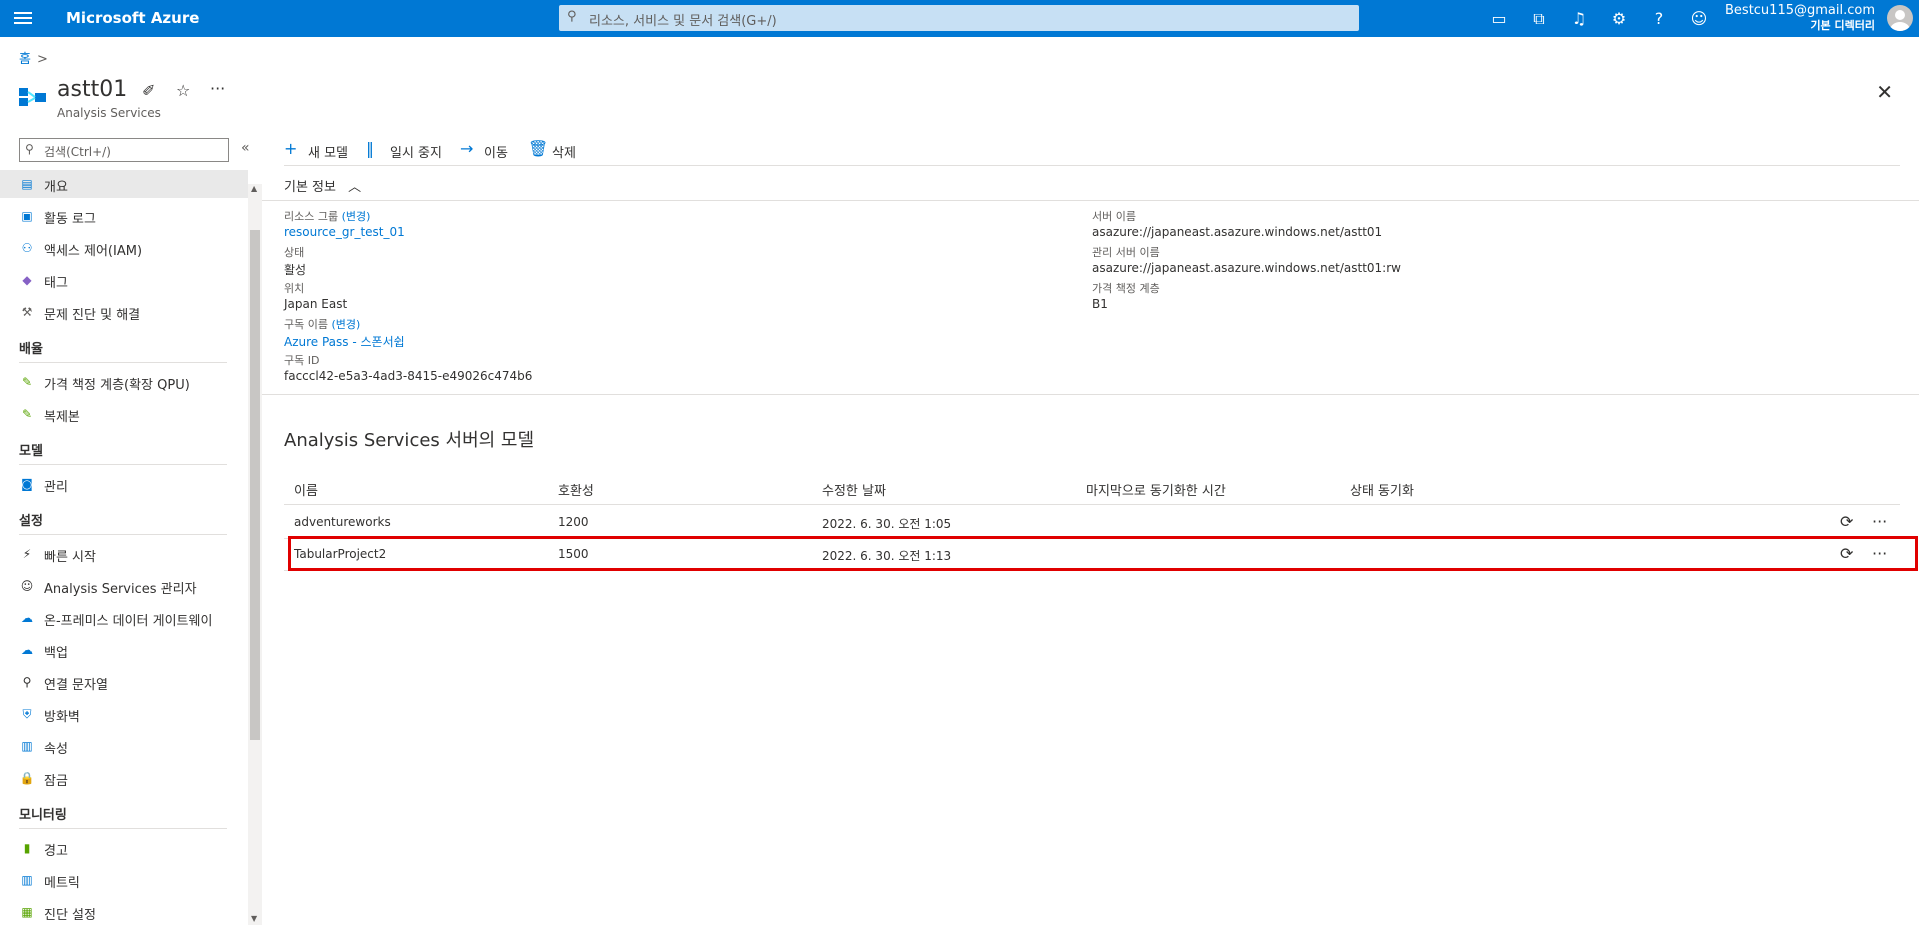 The width and height of the screenshot is (1919, 925). I want to click on field-label: 서버 이름, so click(1114, 216).